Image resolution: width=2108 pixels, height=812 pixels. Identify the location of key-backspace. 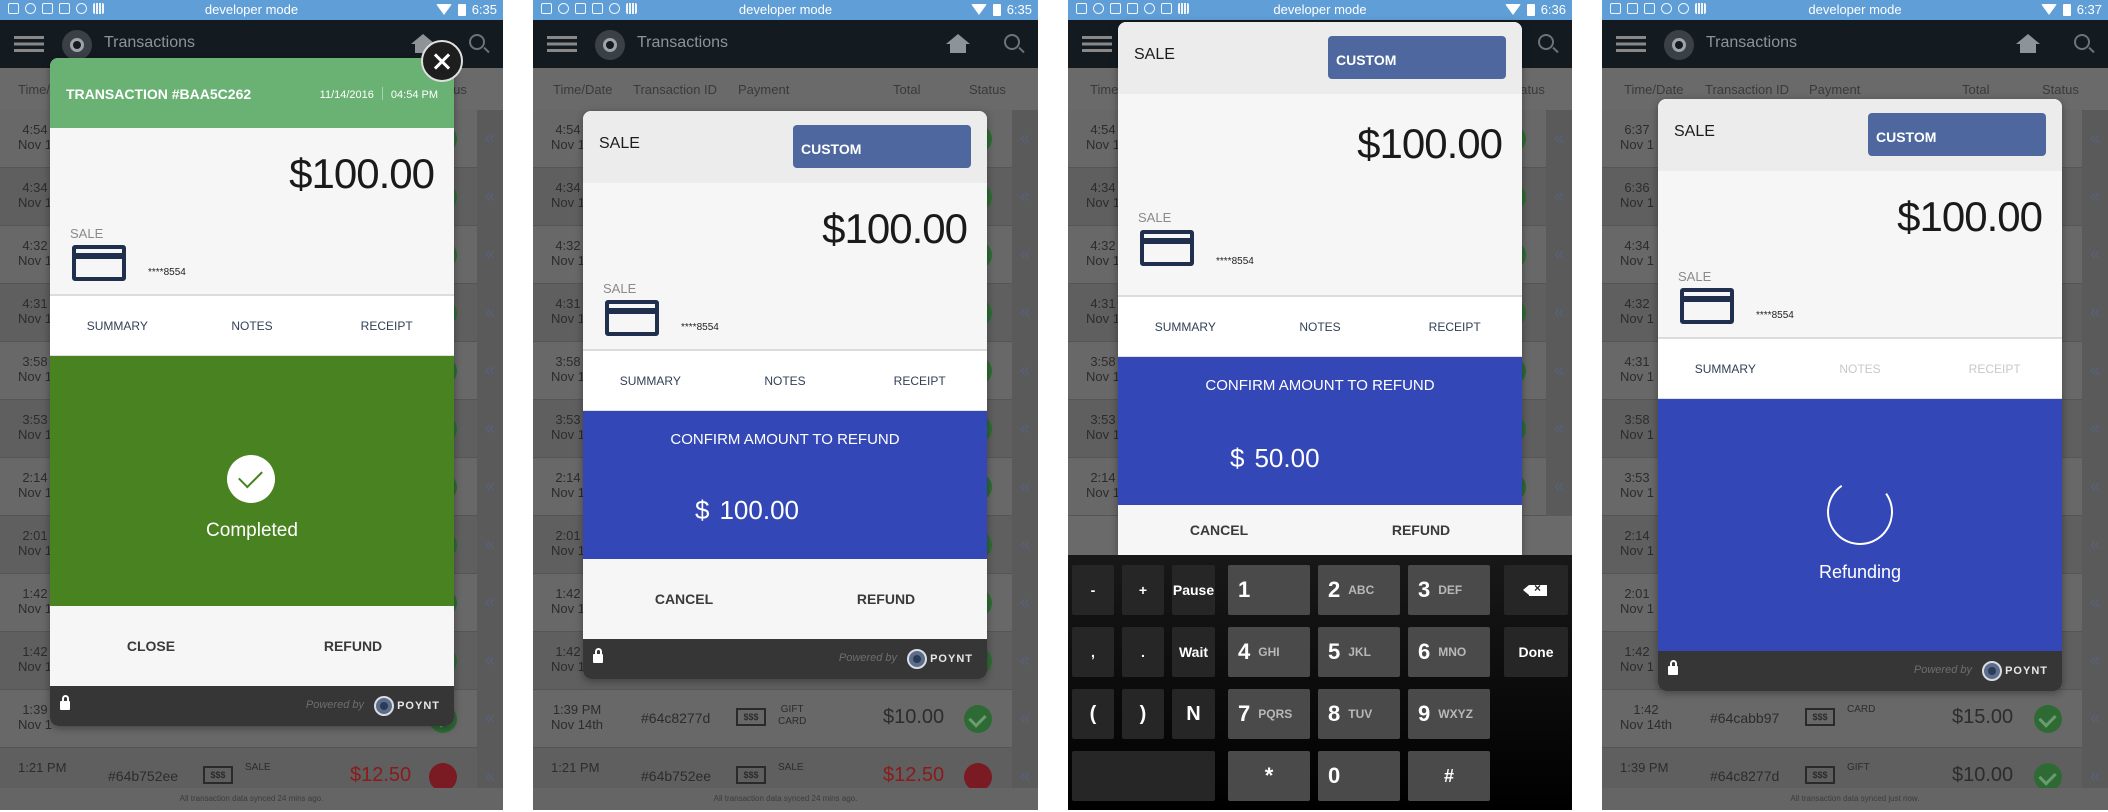
(1536, 590).